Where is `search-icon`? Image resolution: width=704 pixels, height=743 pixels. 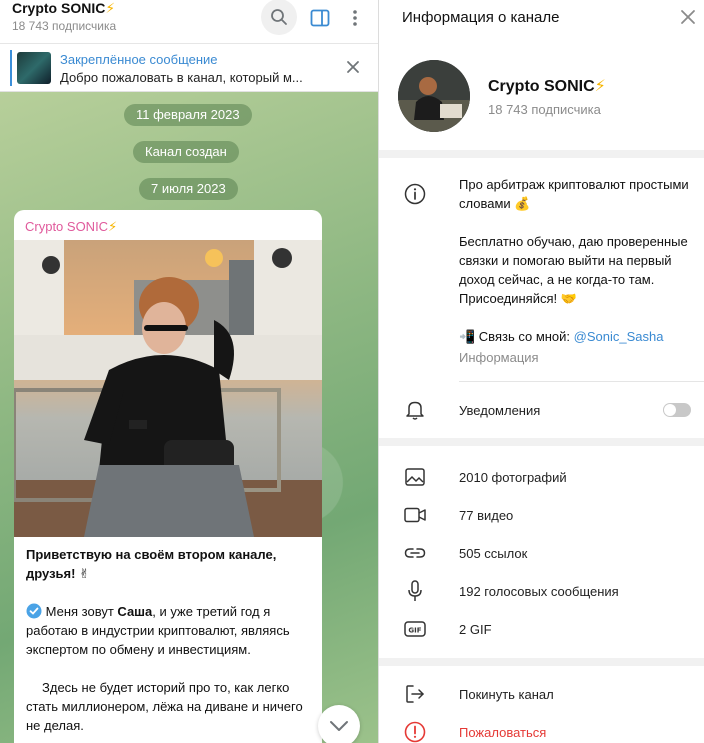
search-icon is located at coordinates (279, 17).